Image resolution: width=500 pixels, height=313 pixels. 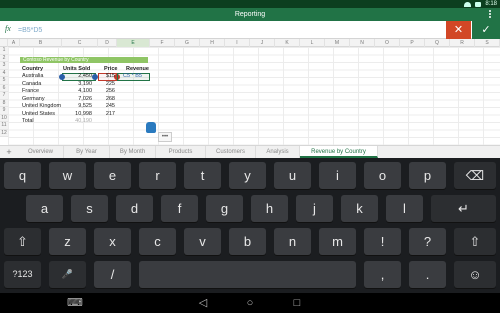 What do you see at coordinates (75, 303) in the screenshot?
I see `hide-keyboard-icon: ⌨` at bounding box center [75, 303].